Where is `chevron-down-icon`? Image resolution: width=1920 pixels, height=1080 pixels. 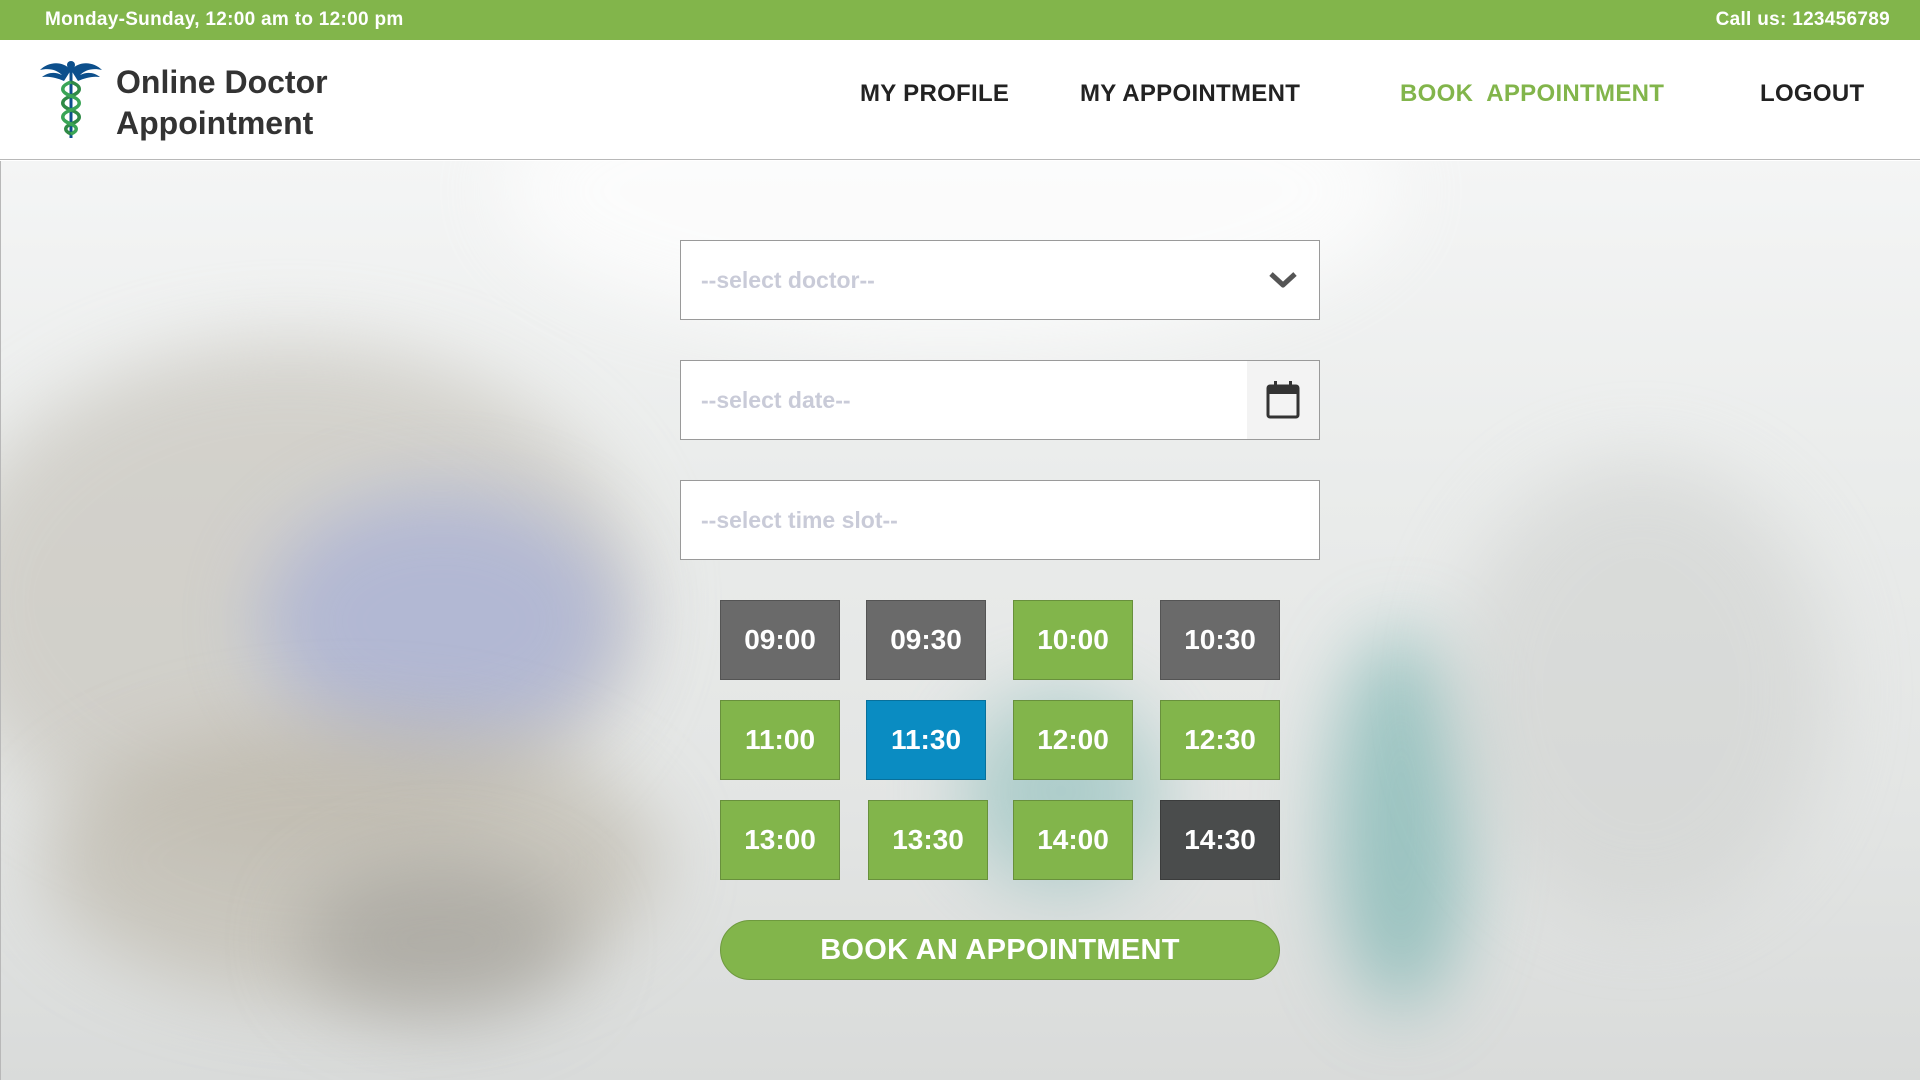
chevron-down-icon is located at coordinates (1283, 280).